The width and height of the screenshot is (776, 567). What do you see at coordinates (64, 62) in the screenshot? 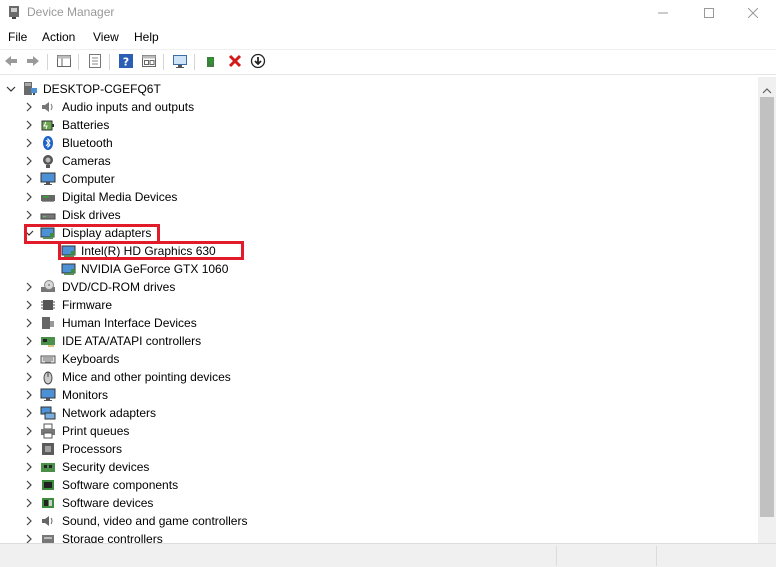
I see `show-hide-console-tree-button` at bounding box center [64, 62].